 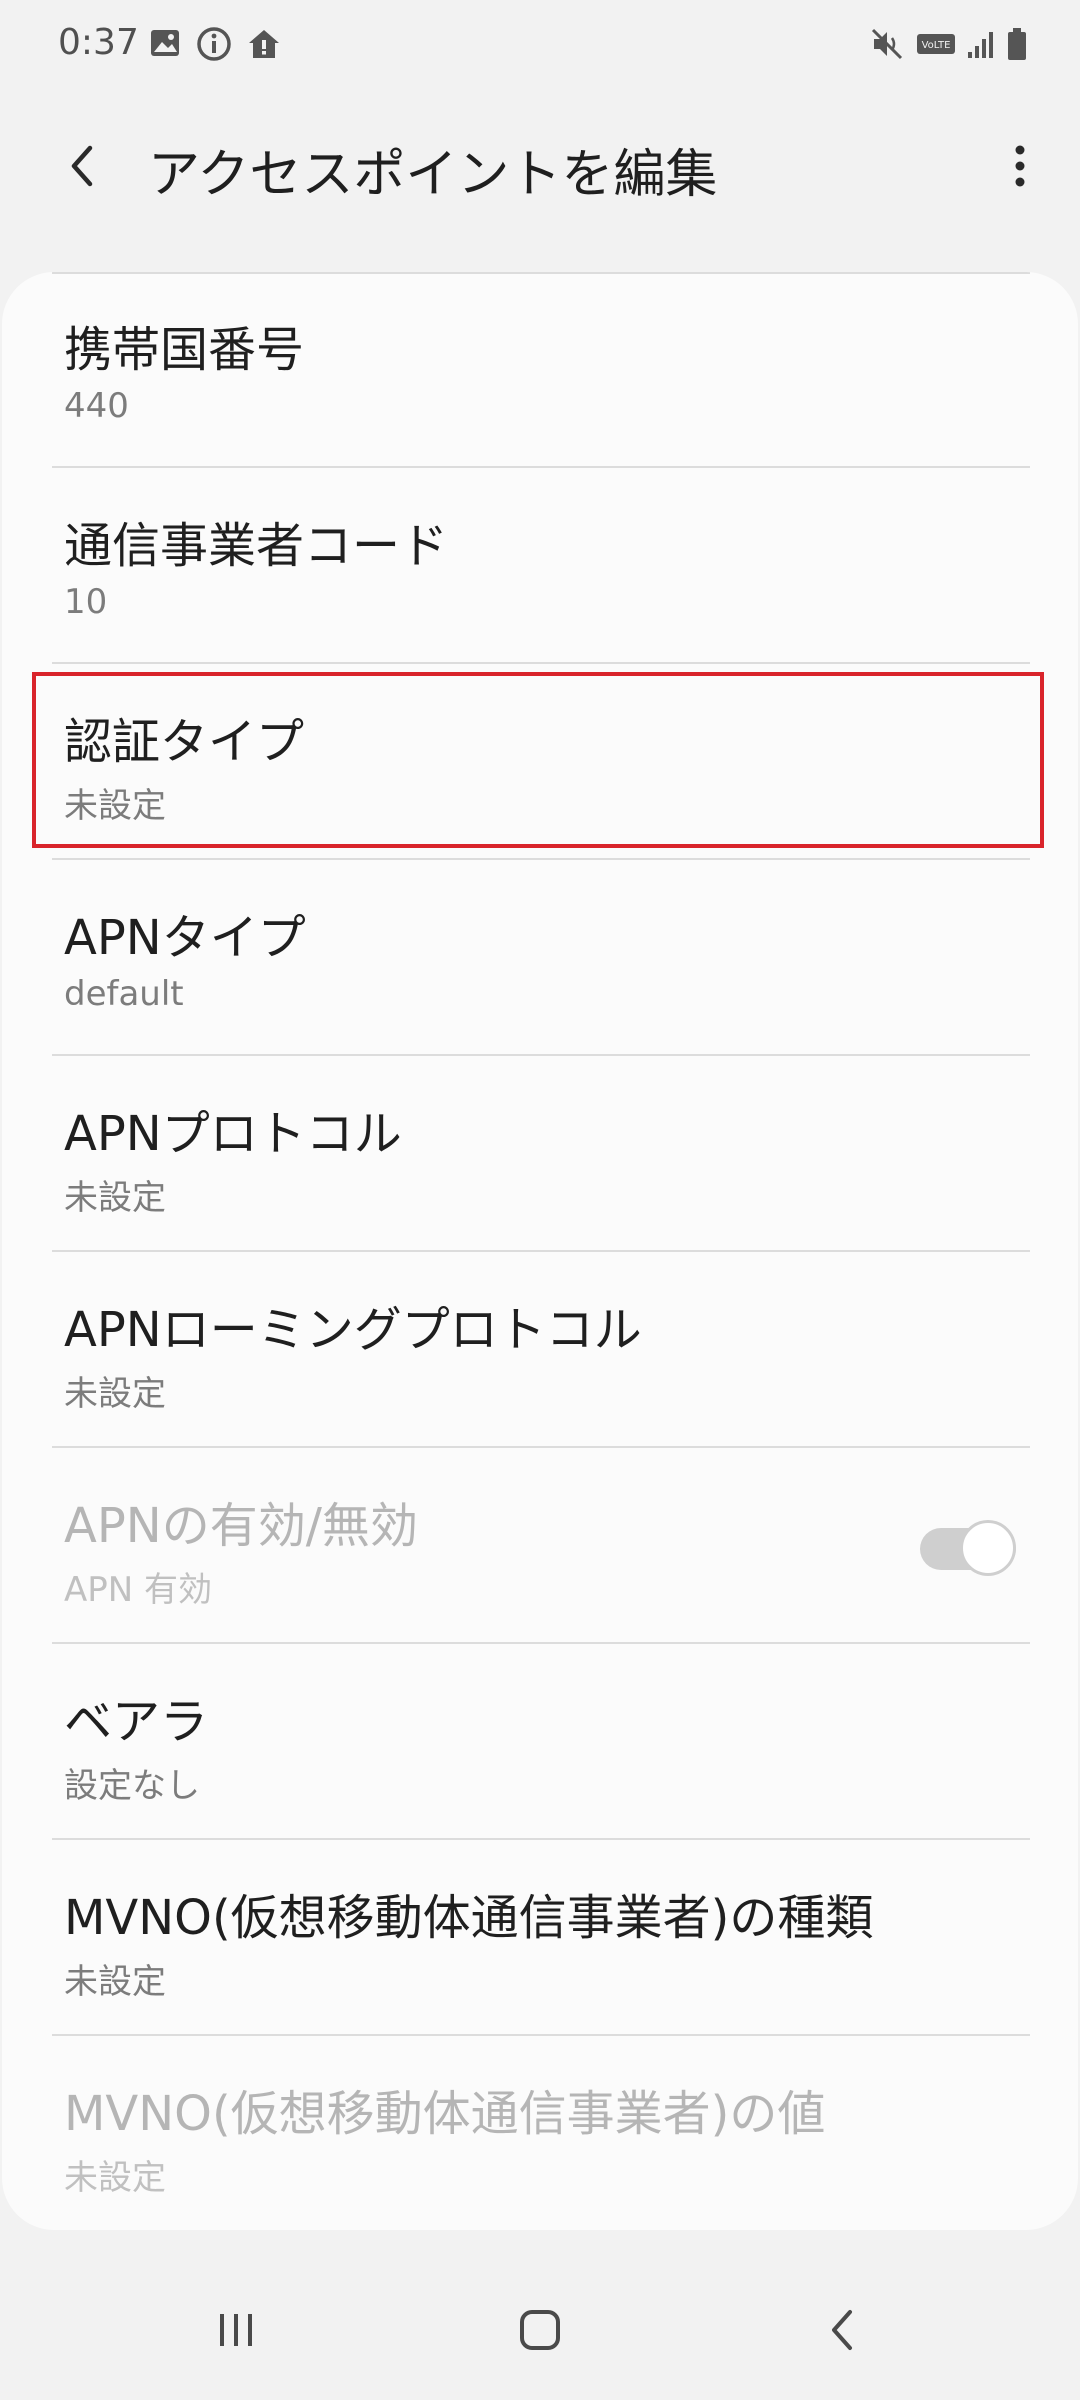 I want to click on status-notification-icons, so click(x=215, y=44).